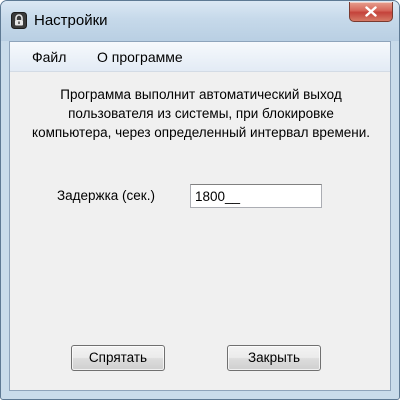 The image size is (400, 400). I want to click on menu-item-about: О программе, so click(140, 57).